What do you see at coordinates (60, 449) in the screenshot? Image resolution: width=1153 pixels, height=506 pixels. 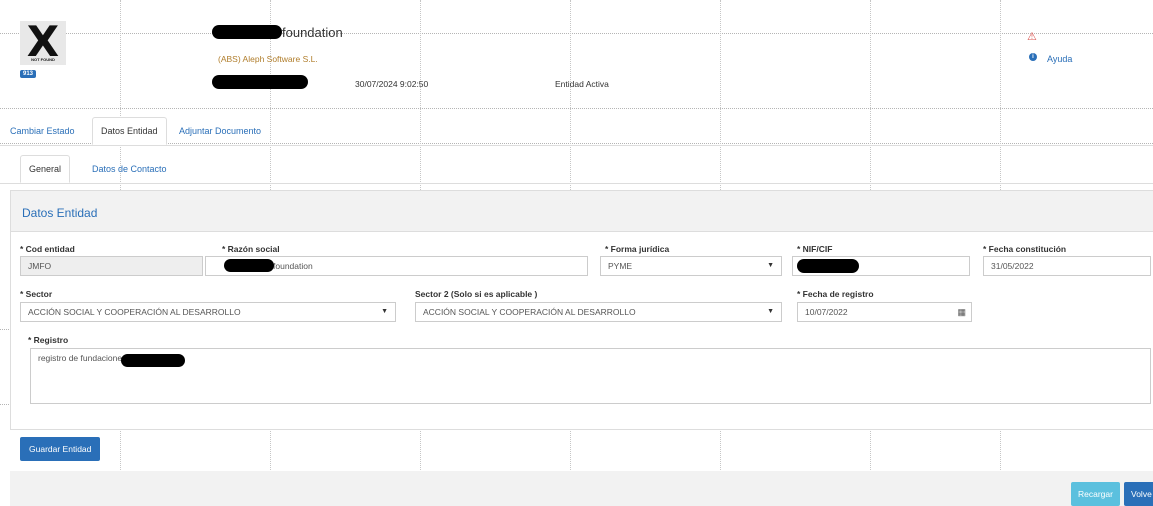 I see `save-entity-button: Guardar Entidad` at bounding box center [60, 449].